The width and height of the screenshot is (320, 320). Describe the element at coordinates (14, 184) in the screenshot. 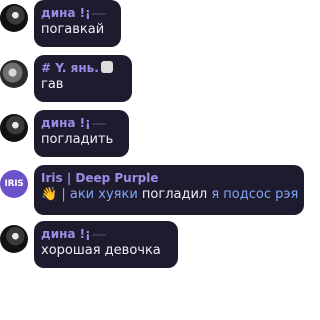

I see `avatar: IRIS` at that location.